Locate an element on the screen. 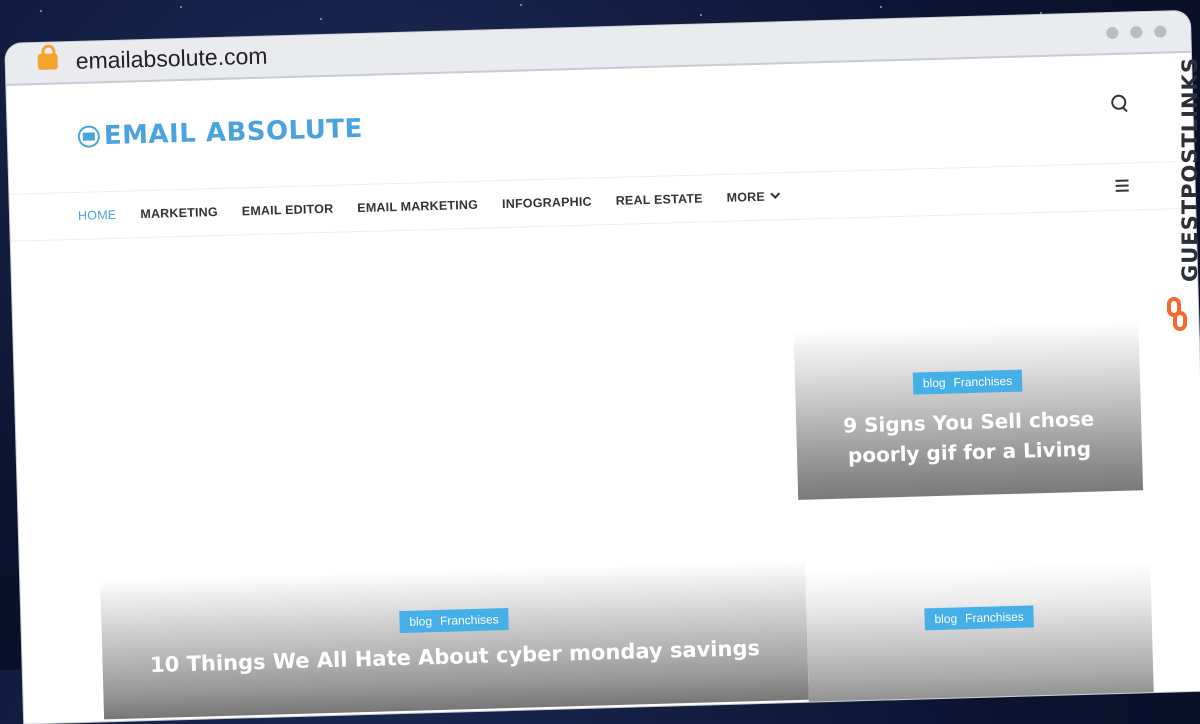 The height and width of the screenshot is (724, 1200). search-icon is located at coordinates (1119, 102).